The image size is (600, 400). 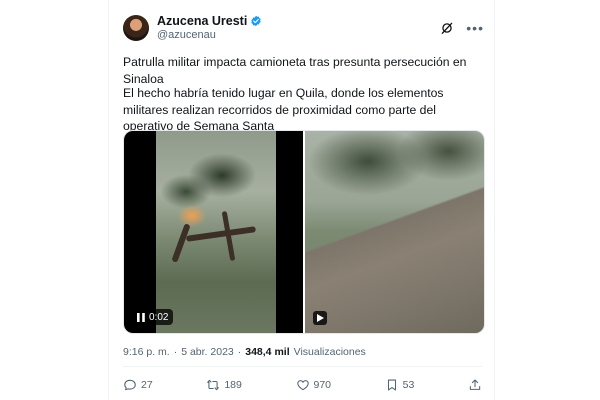 What do you see at coordinates (256, 21) in the screenshot?
I see `verified-icon` at bounding box center [256, 21].